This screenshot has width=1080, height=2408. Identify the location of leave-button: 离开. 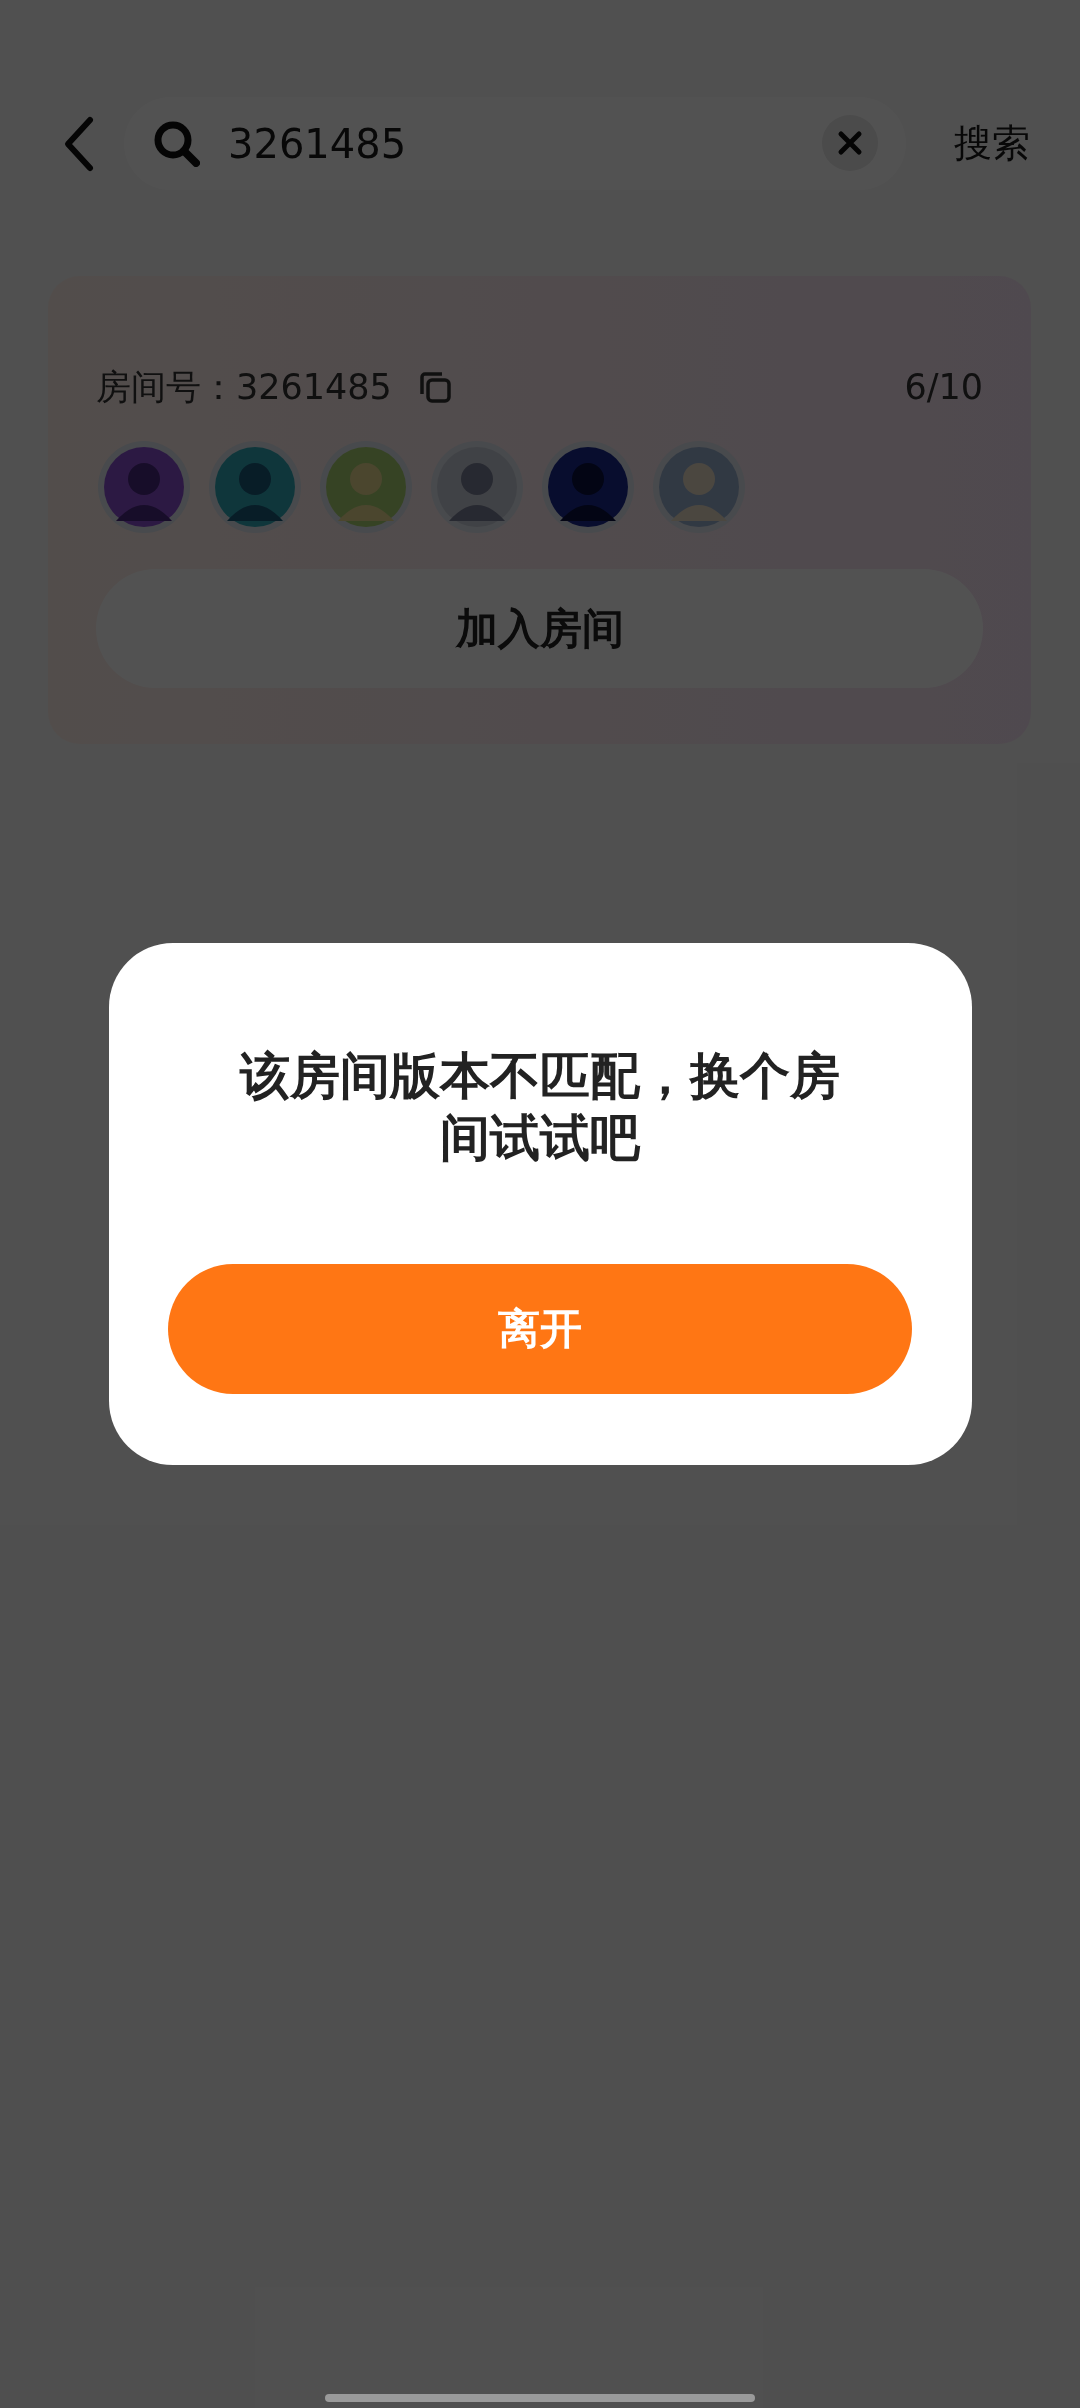
(540, 1329).